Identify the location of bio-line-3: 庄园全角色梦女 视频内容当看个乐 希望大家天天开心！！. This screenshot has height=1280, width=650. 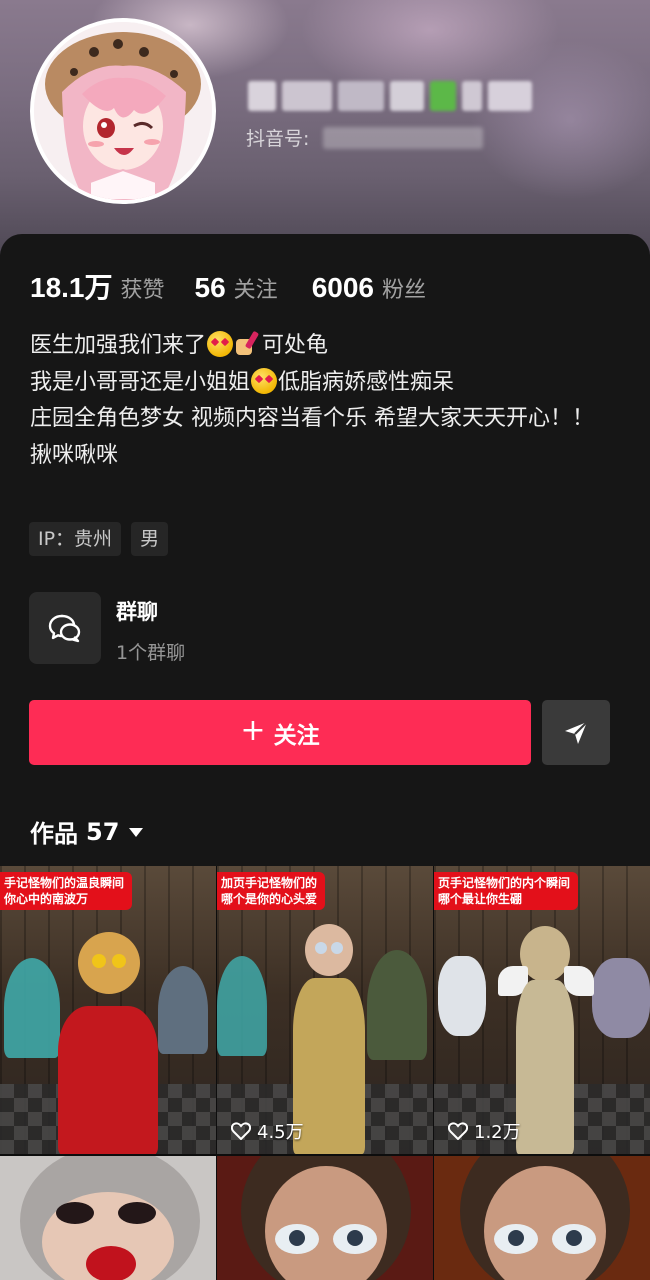
(312, 418).